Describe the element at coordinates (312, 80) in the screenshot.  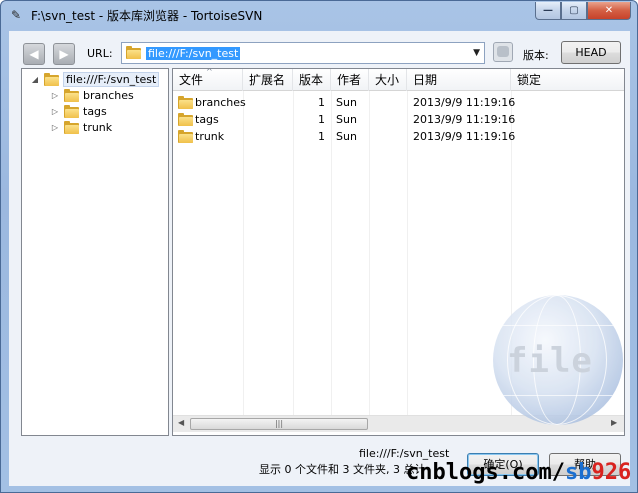
I see `column-header-revision: 版本` at that location.